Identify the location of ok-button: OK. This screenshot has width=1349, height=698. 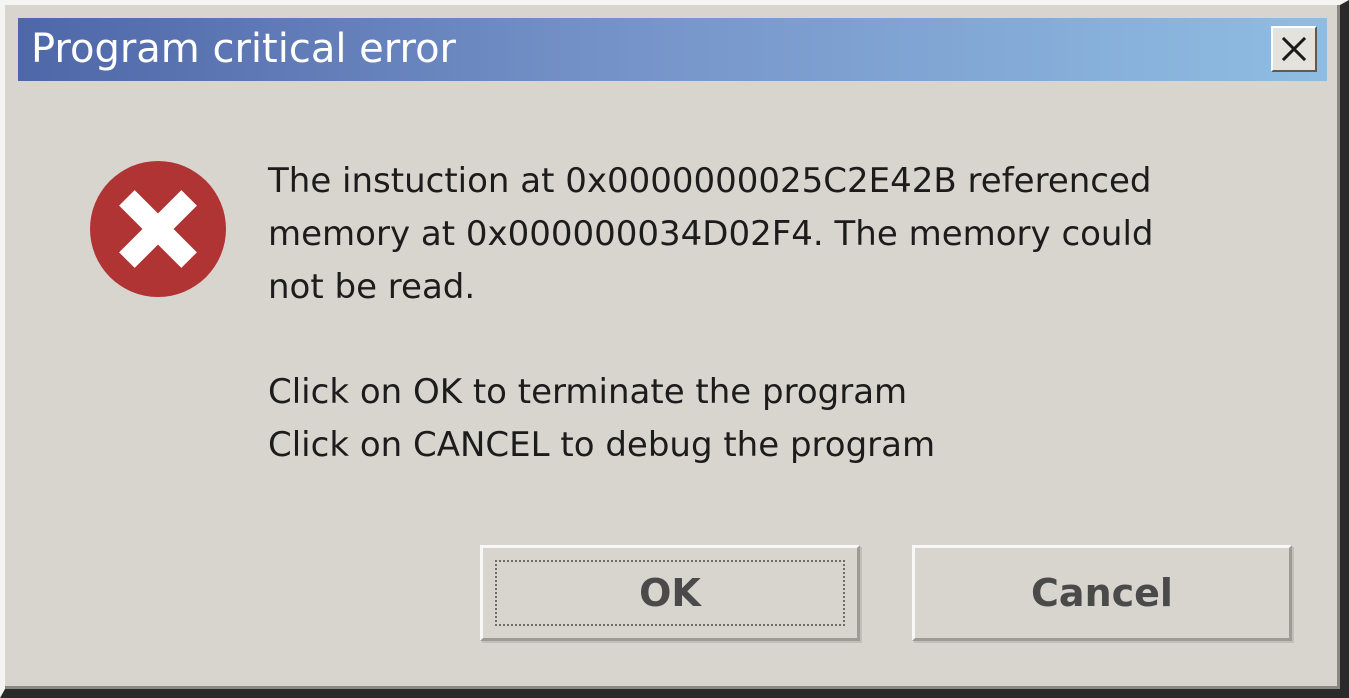
(670, 593).